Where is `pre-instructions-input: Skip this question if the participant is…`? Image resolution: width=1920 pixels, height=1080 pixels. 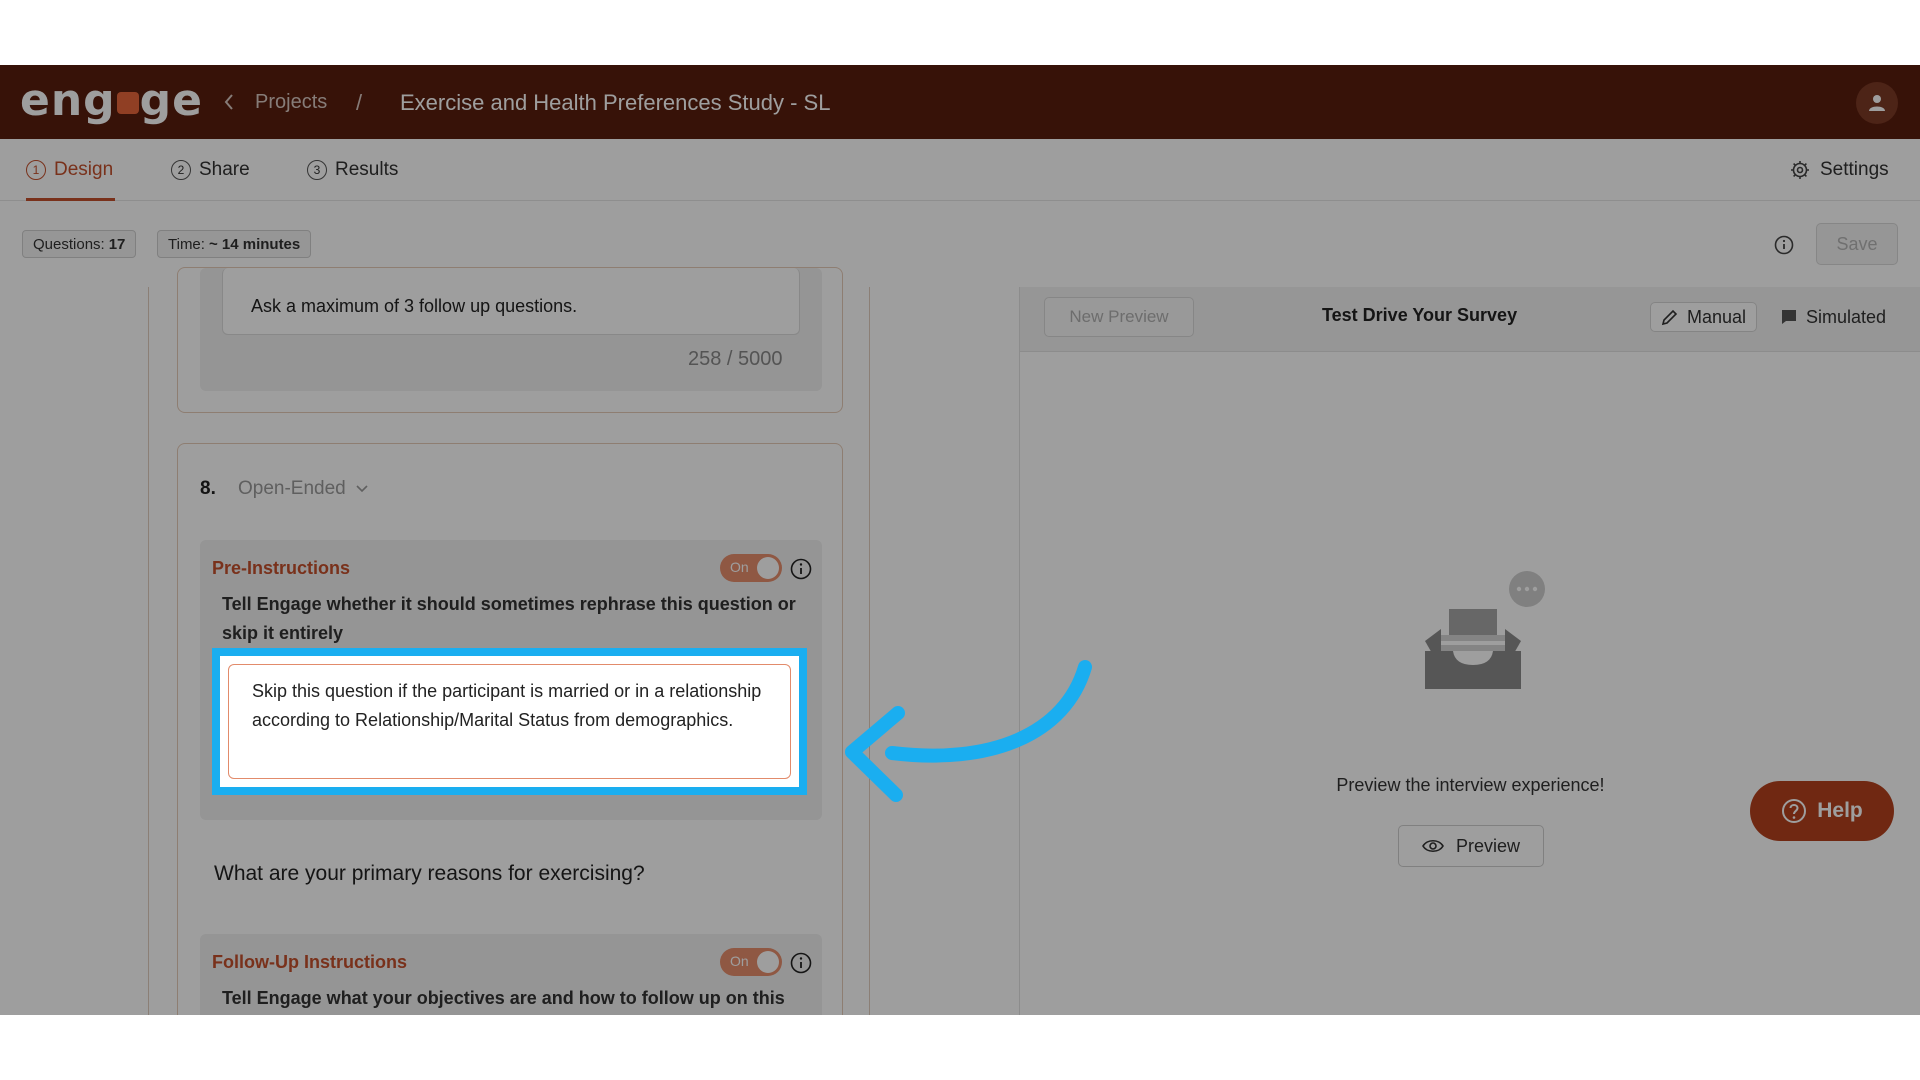 pre-instructions-input: Skip this question if the participant is… is located at coordinates (509, 721).